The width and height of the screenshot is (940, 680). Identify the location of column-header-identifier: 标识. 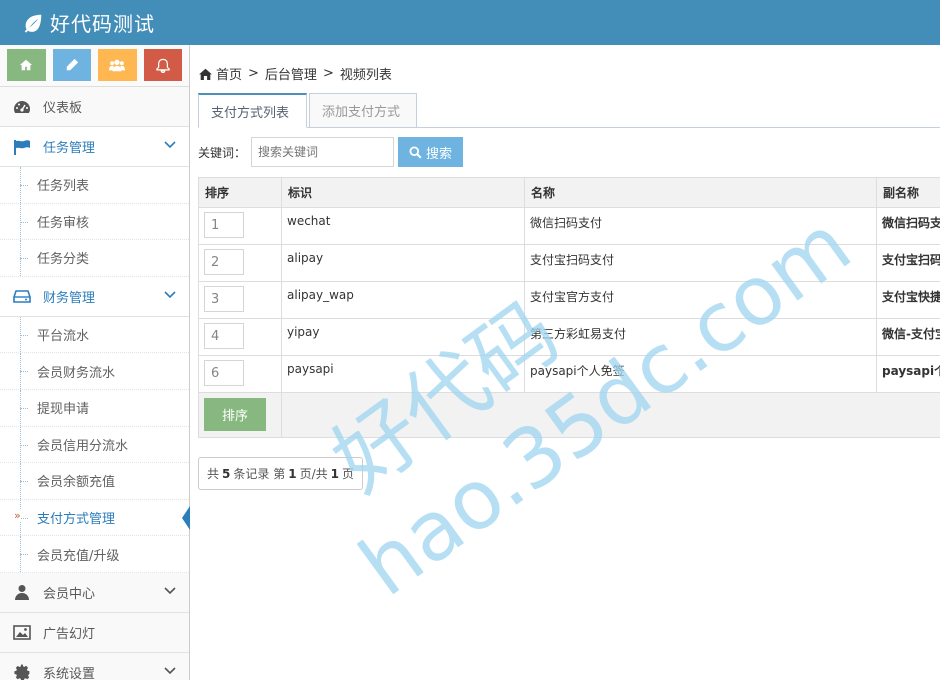
(403, 192).